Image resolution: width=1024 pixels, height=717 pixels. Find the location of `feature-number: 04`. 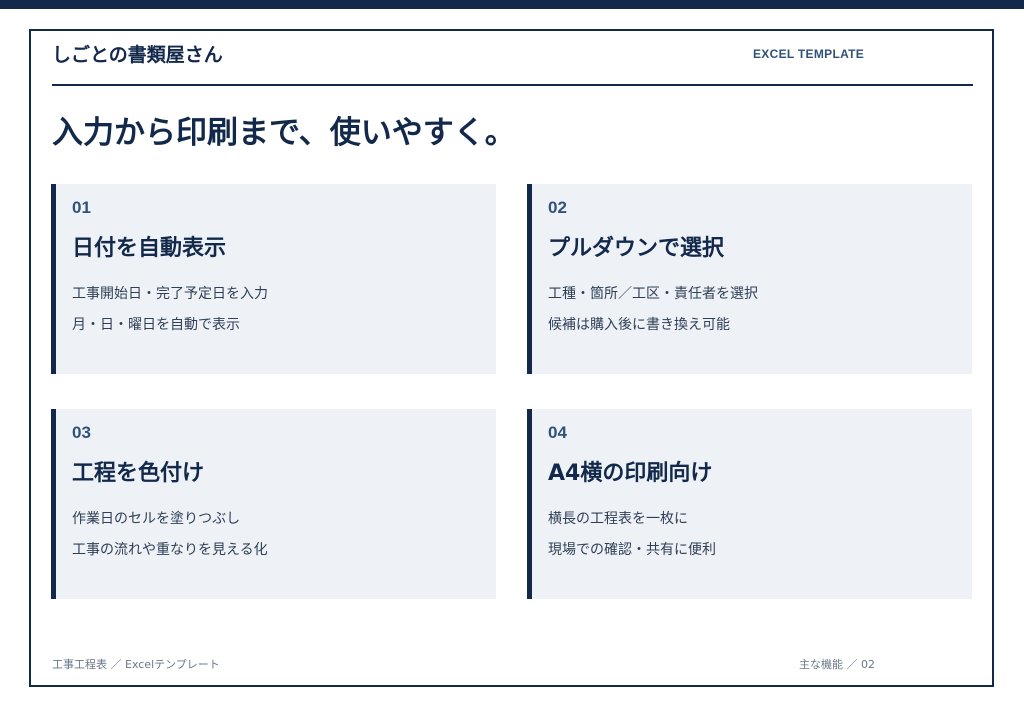

feature-number: 04 is located at coordinates (557, 432).